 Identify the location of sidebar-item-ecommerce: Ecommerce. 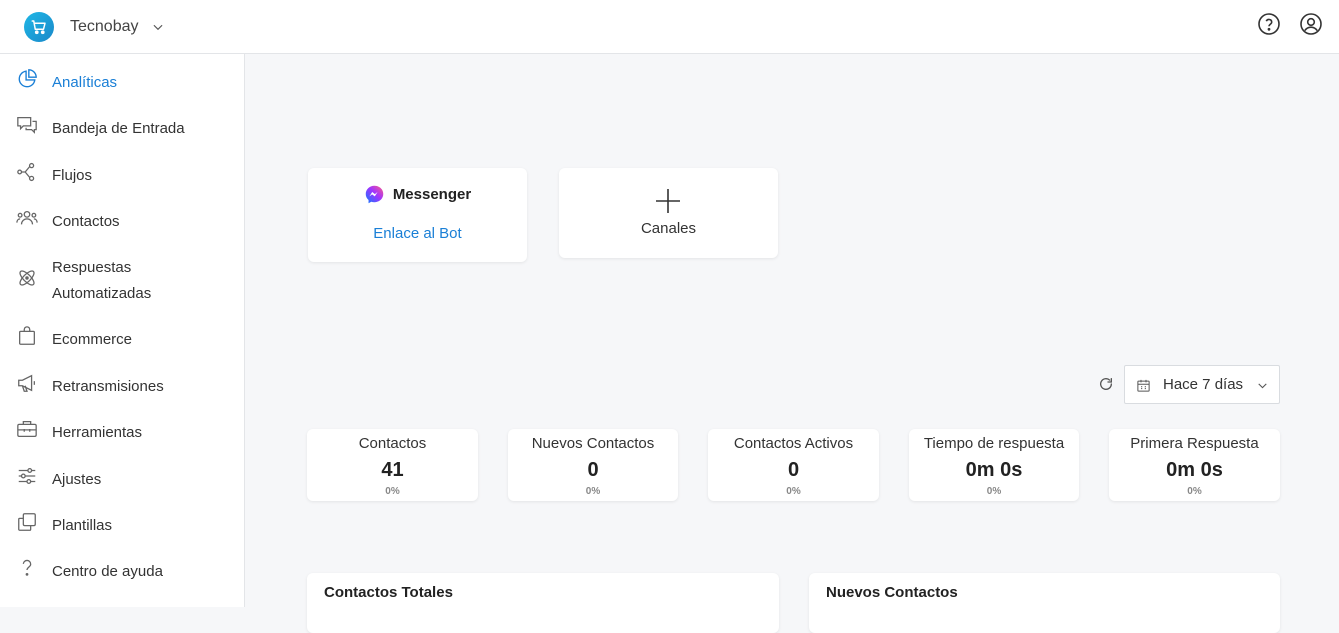
(122, 339).